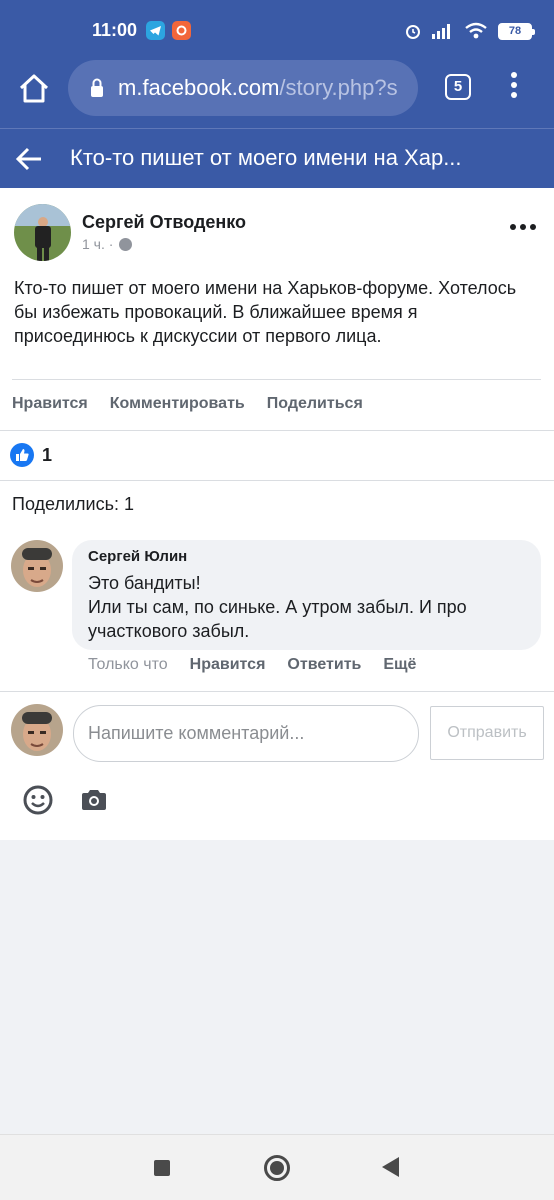  What do you see at coordinates (98, 244) in the screenshot?
I see `post-time: 1 ч. ·` at bounding box center [98, 244].